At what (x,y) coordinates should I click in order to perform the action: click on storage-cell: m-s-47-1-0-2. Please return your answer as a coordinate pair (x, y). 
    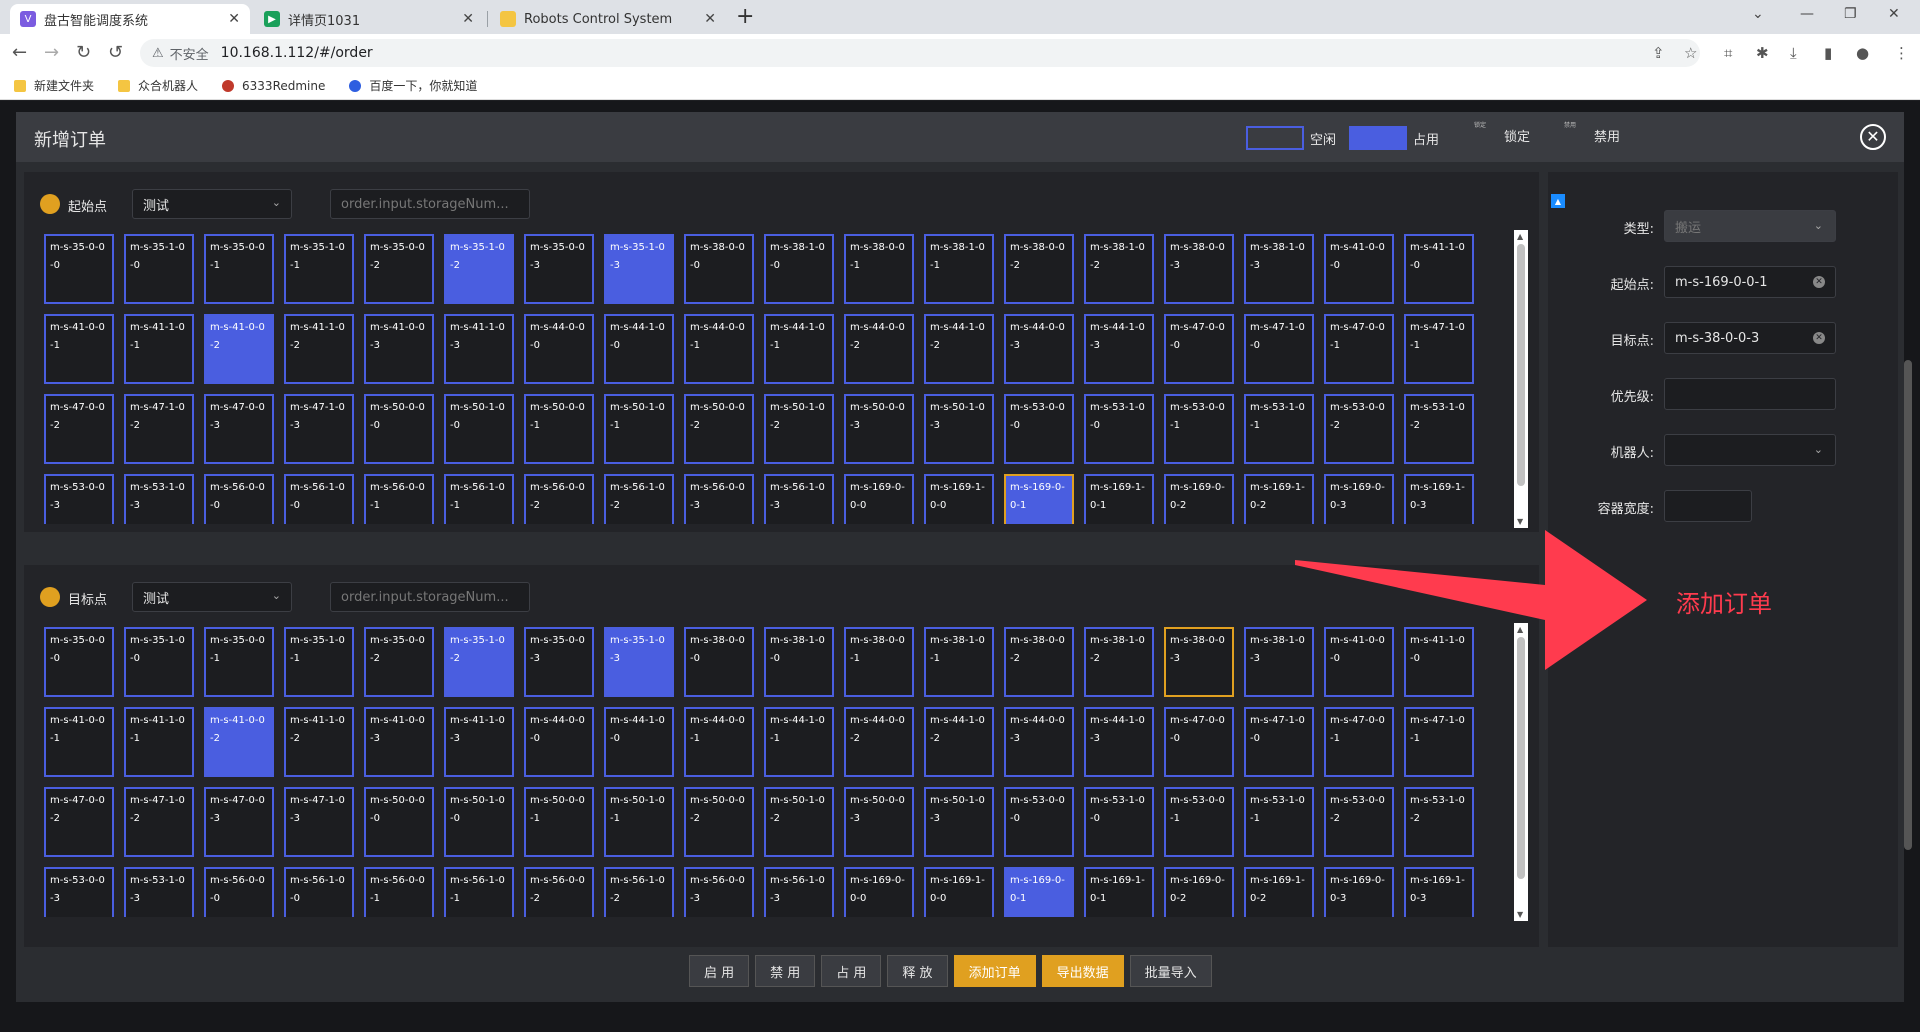
    Looking at the image, I should click on (159, 429).